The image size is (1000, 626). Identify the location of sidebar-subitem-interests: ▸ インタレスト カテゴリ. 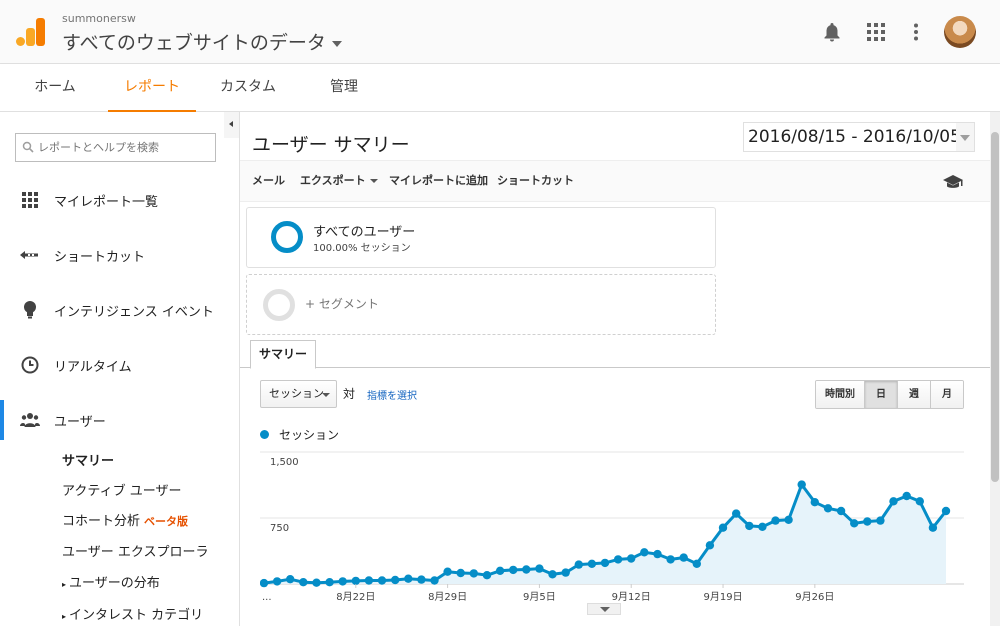
(132, 613).